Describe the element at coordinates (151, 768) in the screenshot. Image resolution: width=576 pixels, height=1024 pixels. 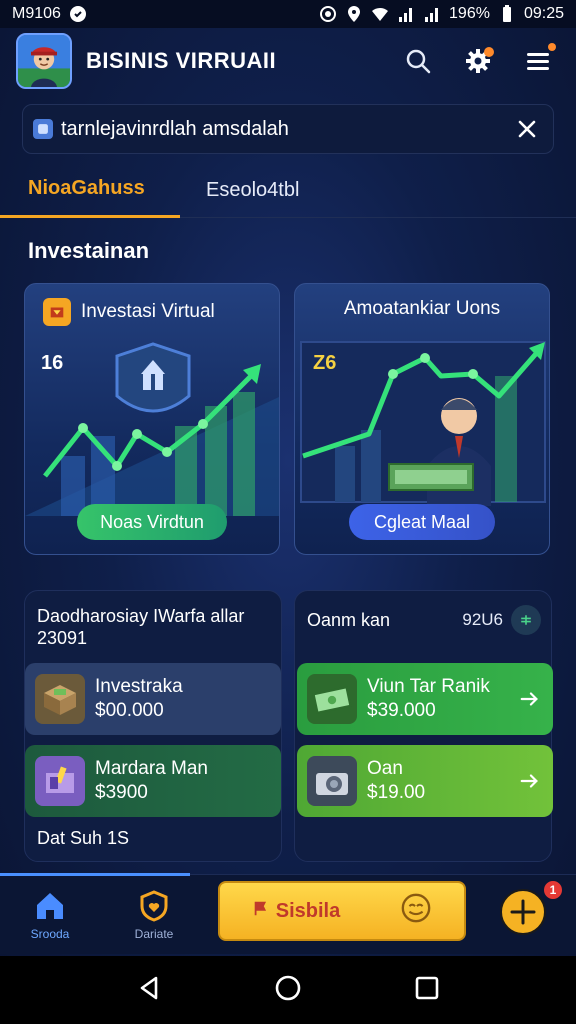
I see `item-name: Mardara Man` at that location.